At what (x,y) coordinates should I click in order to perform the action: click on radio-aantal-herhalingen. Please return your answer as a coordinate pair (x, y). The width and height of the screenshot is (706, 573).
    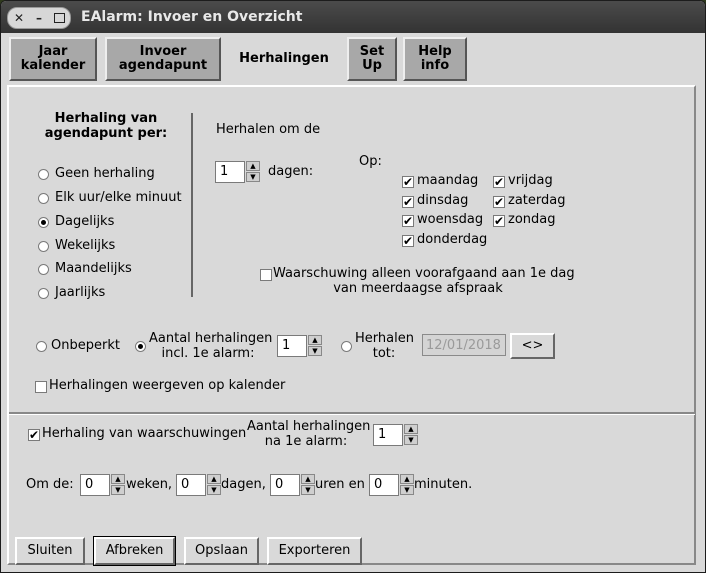
    Looking at the image, I should click on (140, 346).